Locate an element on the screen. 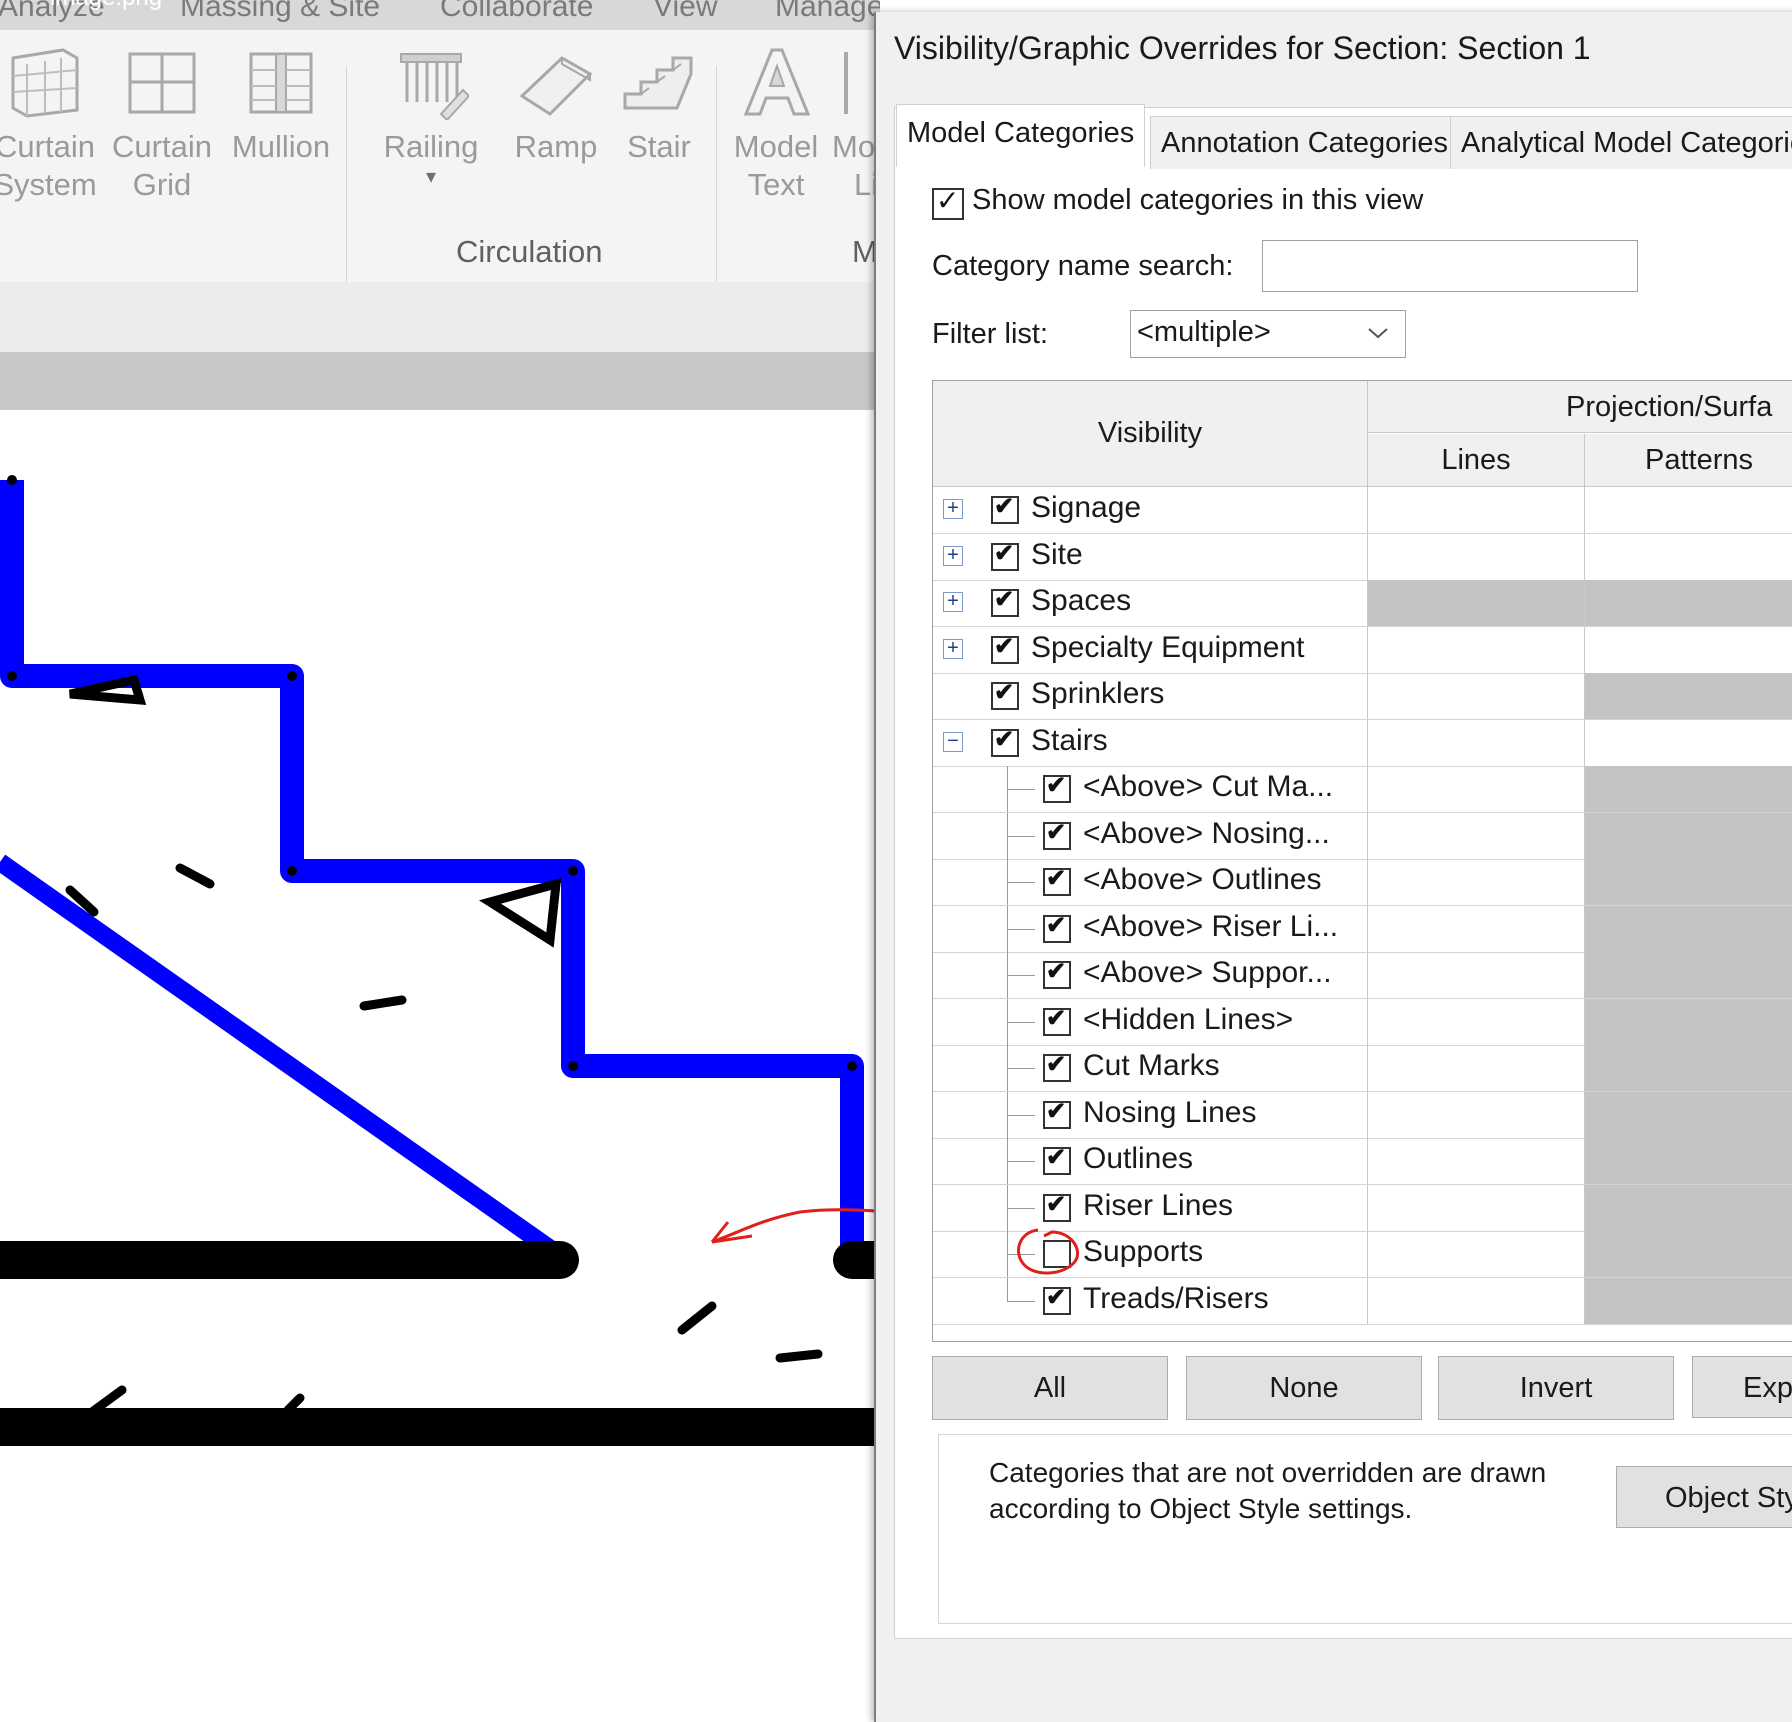  ramp-button: Ramp is located at coordinates (556, 106).